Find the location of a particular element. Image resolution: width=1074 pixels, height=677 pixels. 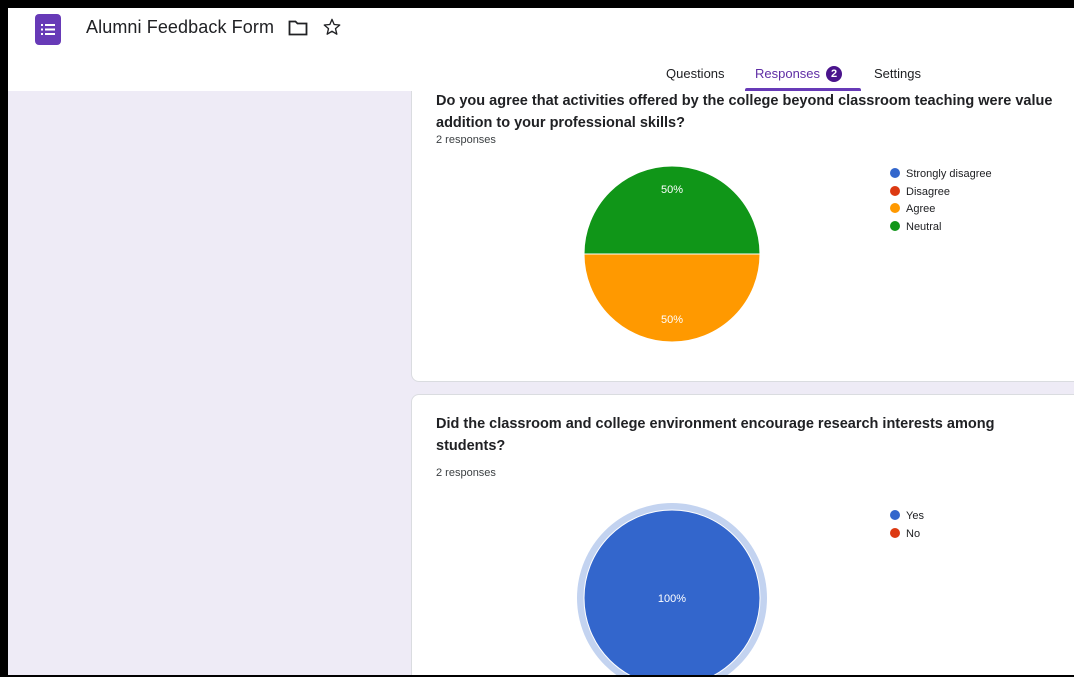

legend-item: No is located at coordinates (907, 535).